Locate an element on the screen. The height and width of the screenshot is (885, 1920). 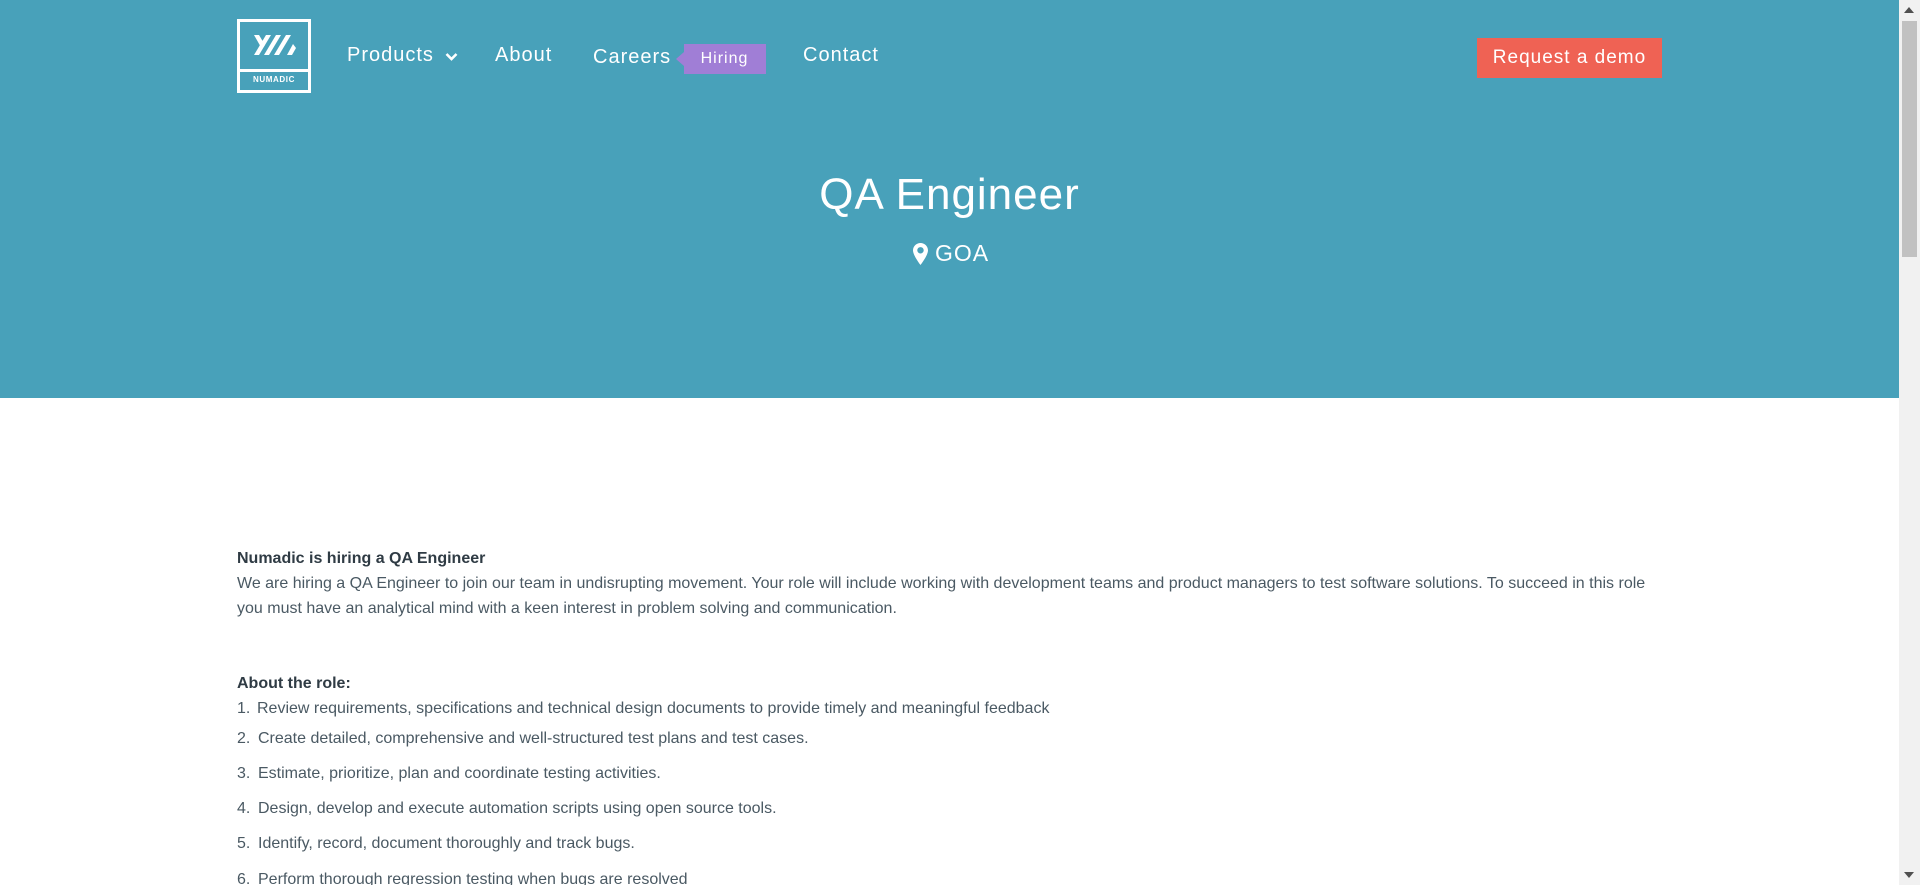
nav-contact: Contact is located at coordinates (841, 55).